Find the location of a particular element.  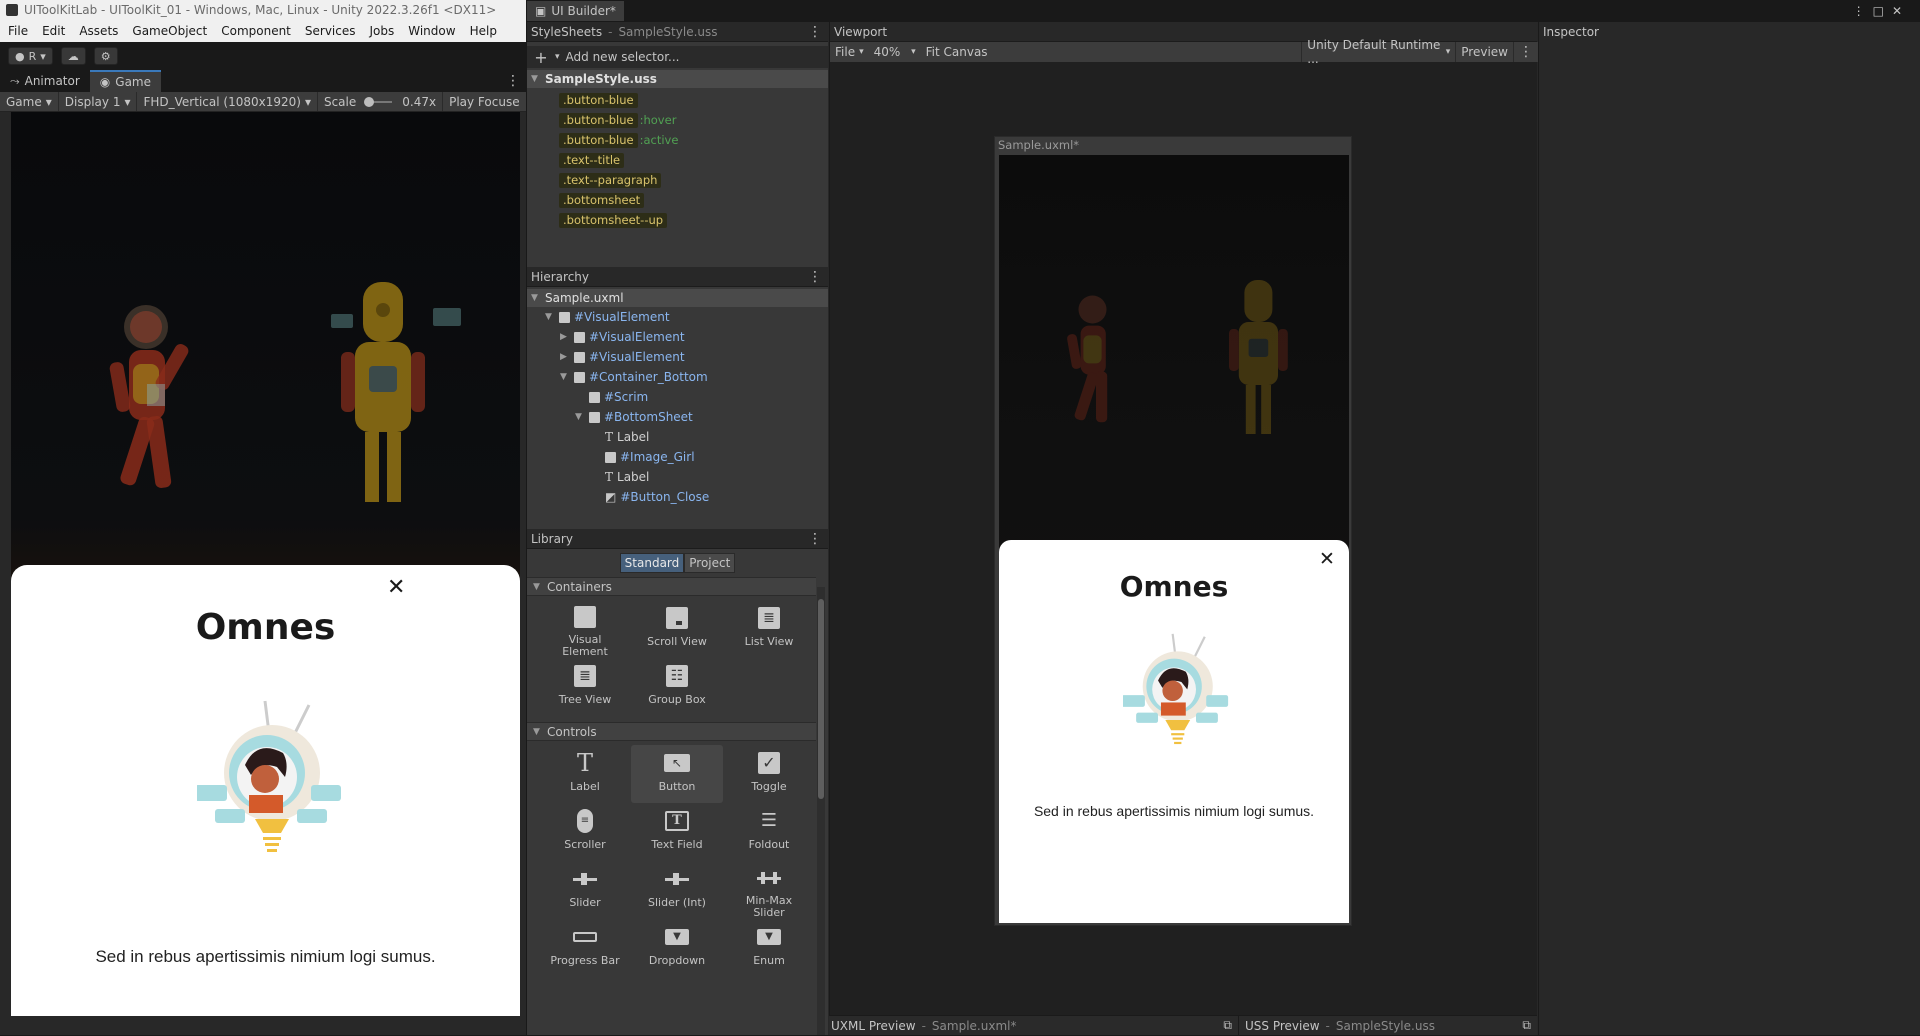

menu-help: Help is located at coordinates (483, 31).